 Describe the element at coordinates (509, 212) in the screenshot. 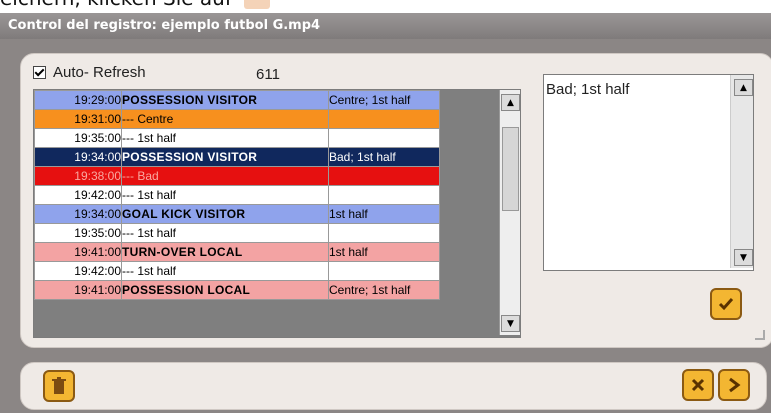

I see `grid-scrollbar: ▲ ▼` at that location.